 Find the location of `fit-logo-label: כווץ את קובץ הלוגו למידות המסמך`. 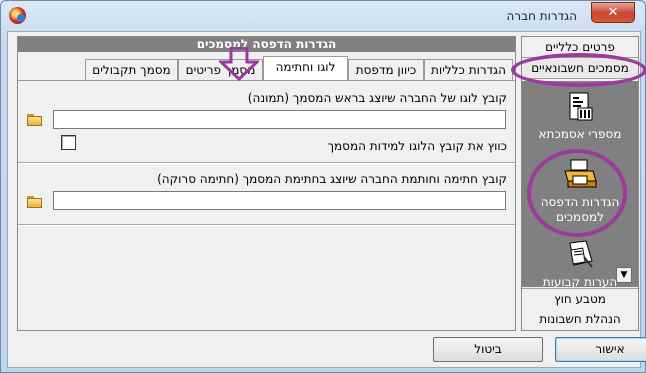

fit-logo-label: כווץ את קובץ הלוגו למידות המסמך is located at coordinates (417, 146).